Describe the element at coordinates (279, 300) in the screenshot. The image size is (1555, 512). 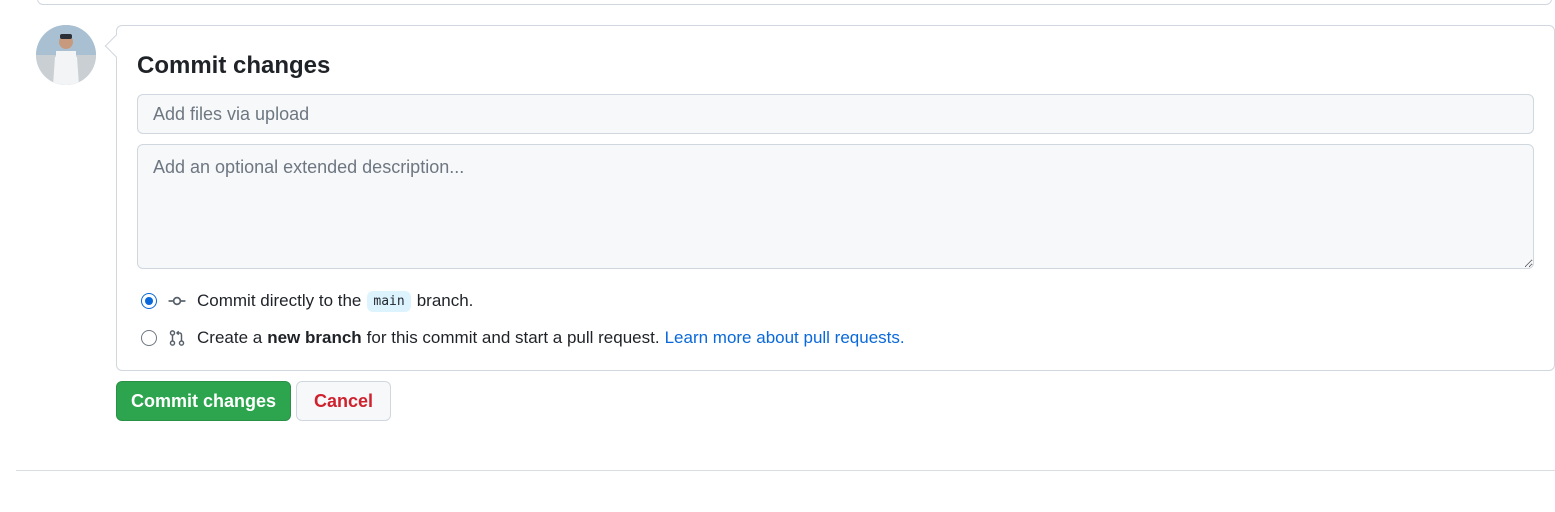
I see `commit-direct-text: Commit directly to the` at that location.